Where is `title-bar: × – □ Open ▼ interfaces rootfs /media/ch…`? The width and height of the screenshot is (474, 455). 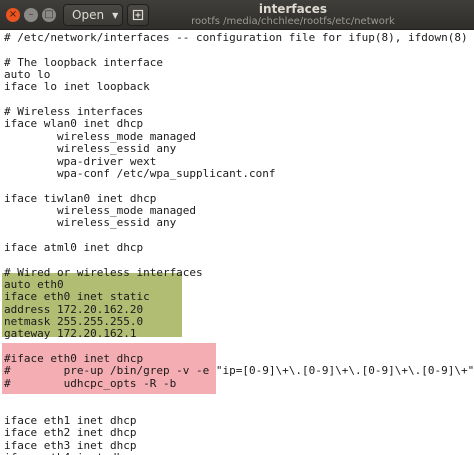 title-bar: × – □ Open ▼ interfaces rootfs /media/ch… is located at coordinates (237, 15).